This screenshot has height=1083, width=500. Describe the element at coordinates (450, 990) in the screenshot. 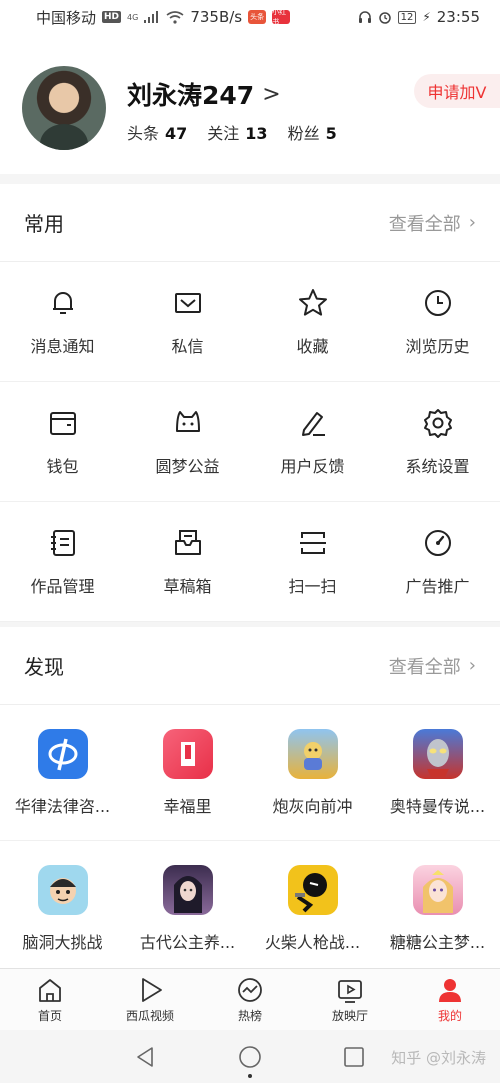

I see `person-icon` at that location.